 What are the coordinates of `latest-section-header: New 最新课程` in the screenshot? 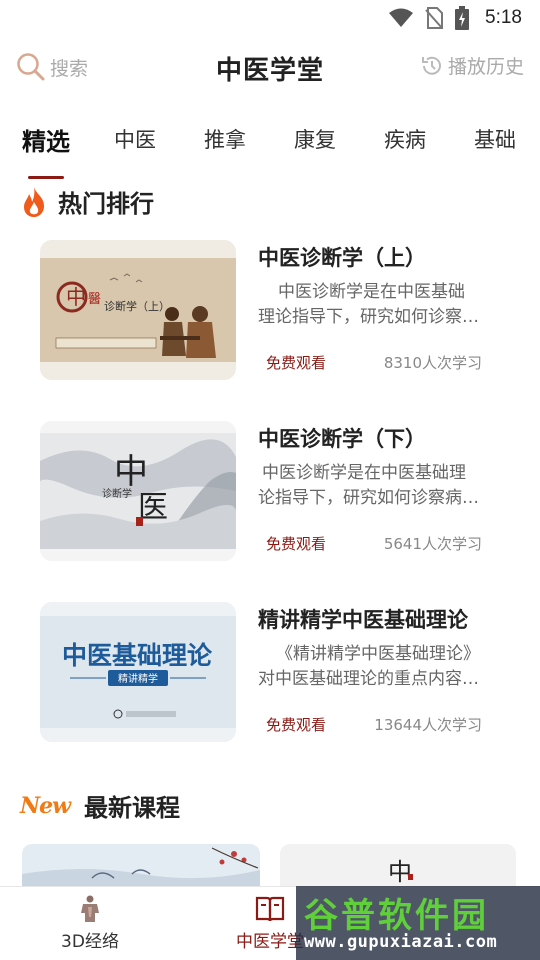 It's located at (100, 805).